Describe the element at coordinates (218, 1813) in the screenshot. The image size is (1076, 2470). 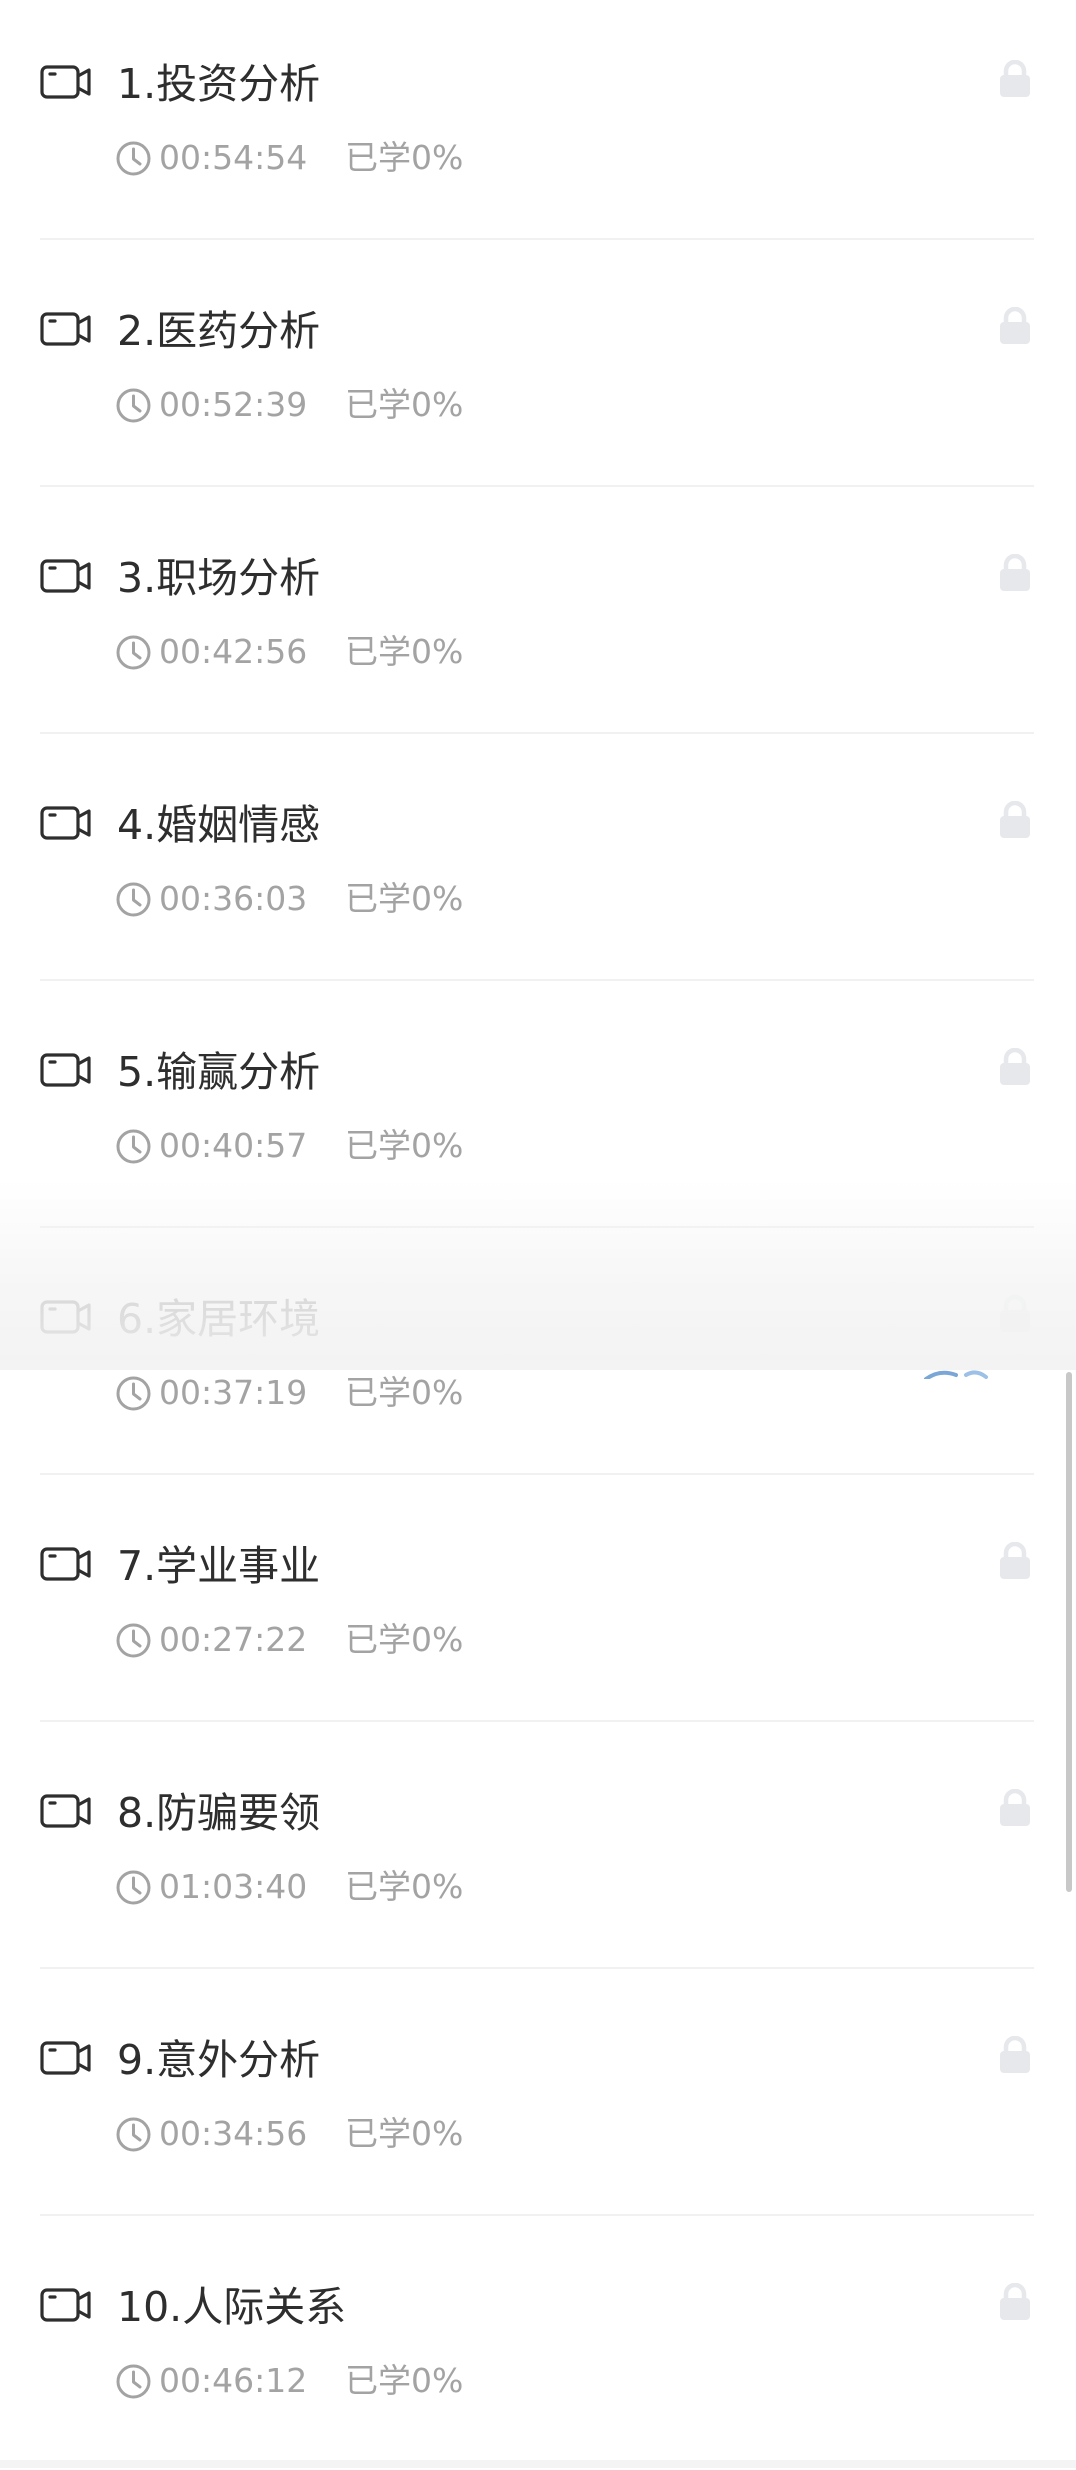
I see `lesson-title: 8.防骗要领` at that location.